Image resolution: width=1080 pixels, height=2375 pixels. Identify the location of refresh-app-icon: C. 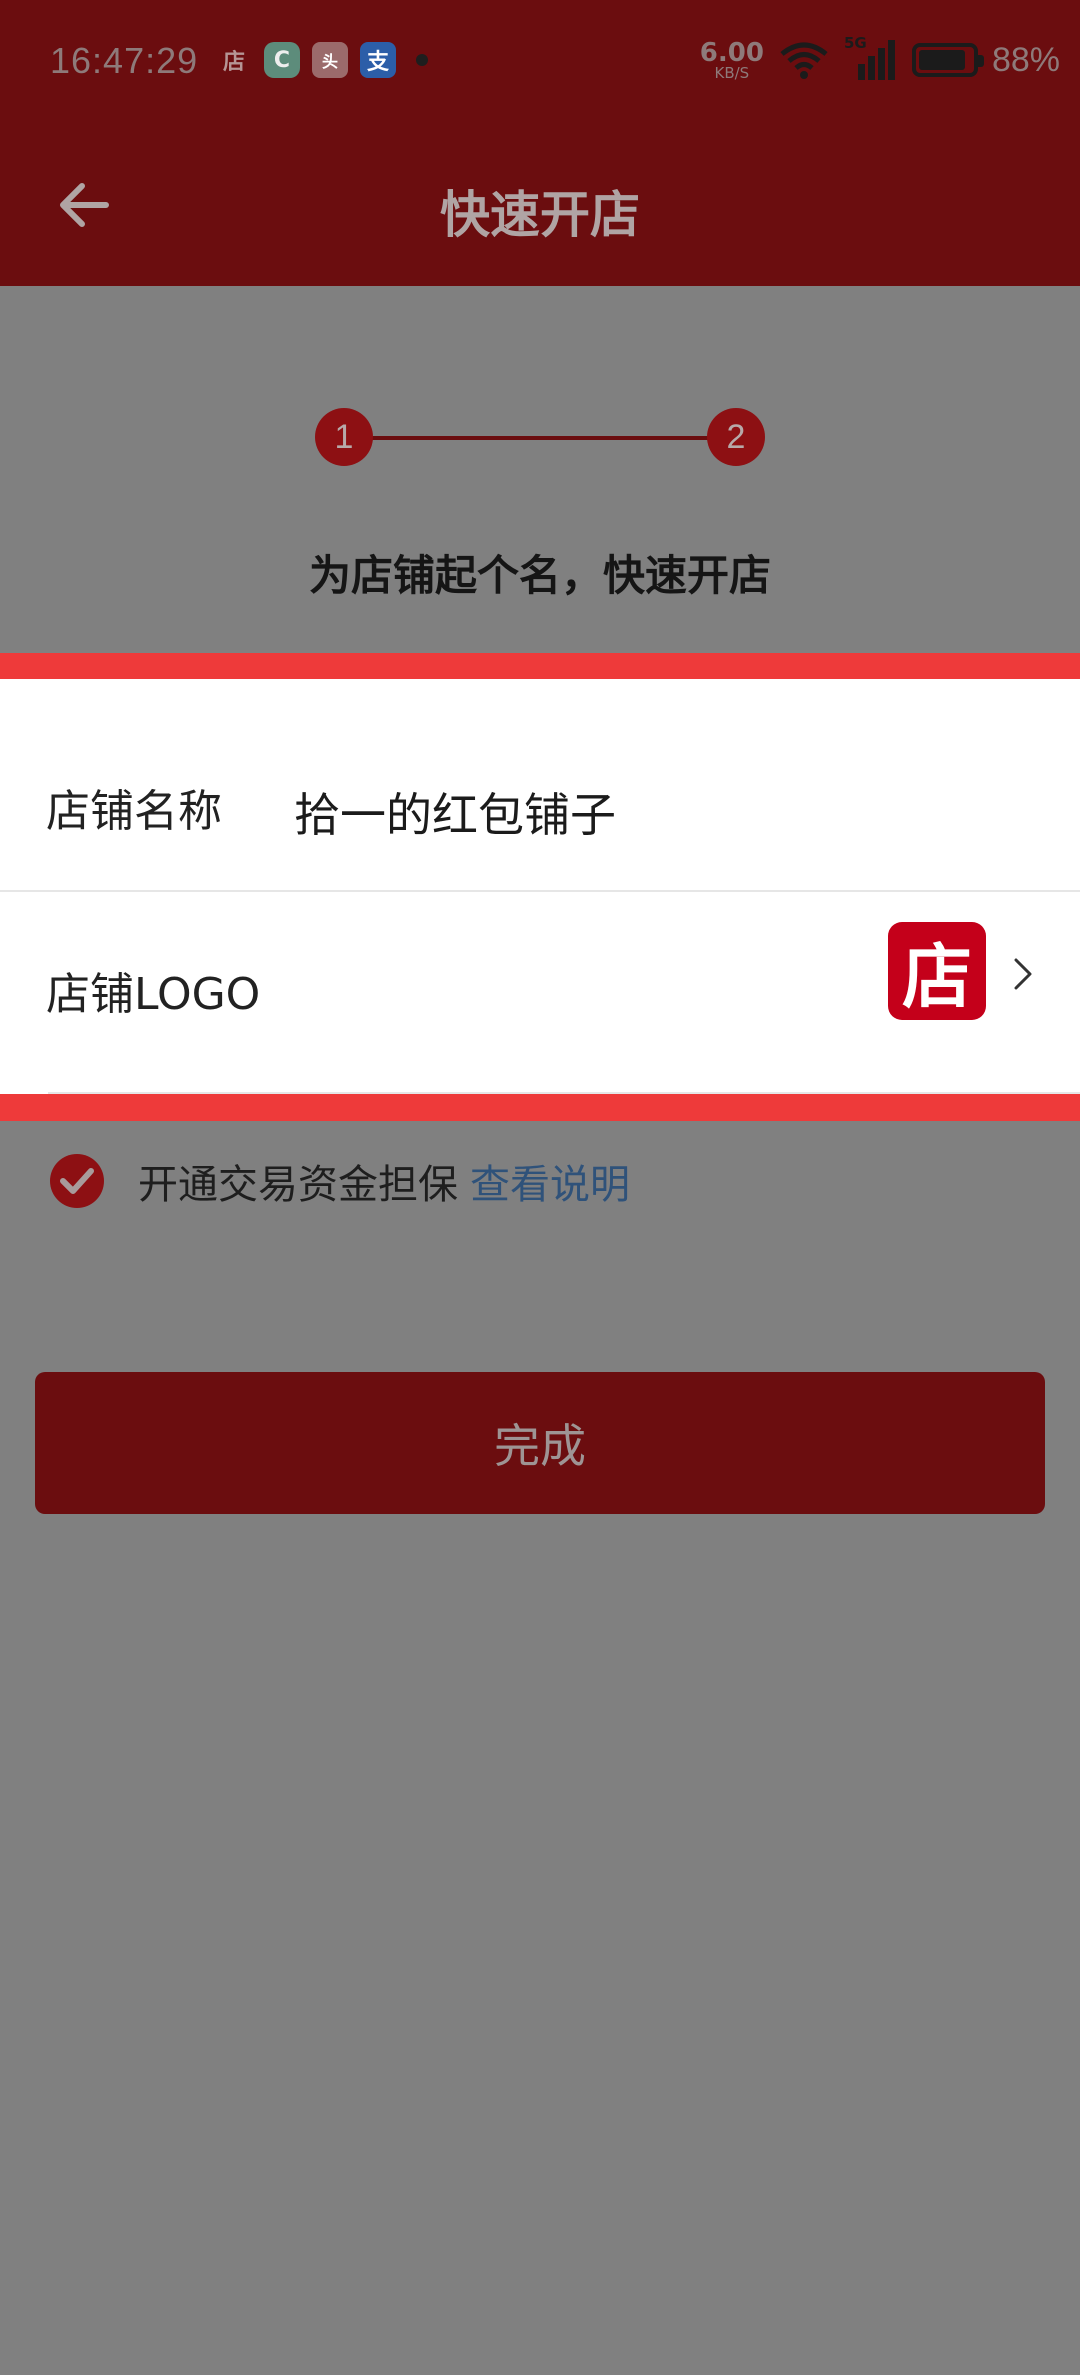
(282, 60).